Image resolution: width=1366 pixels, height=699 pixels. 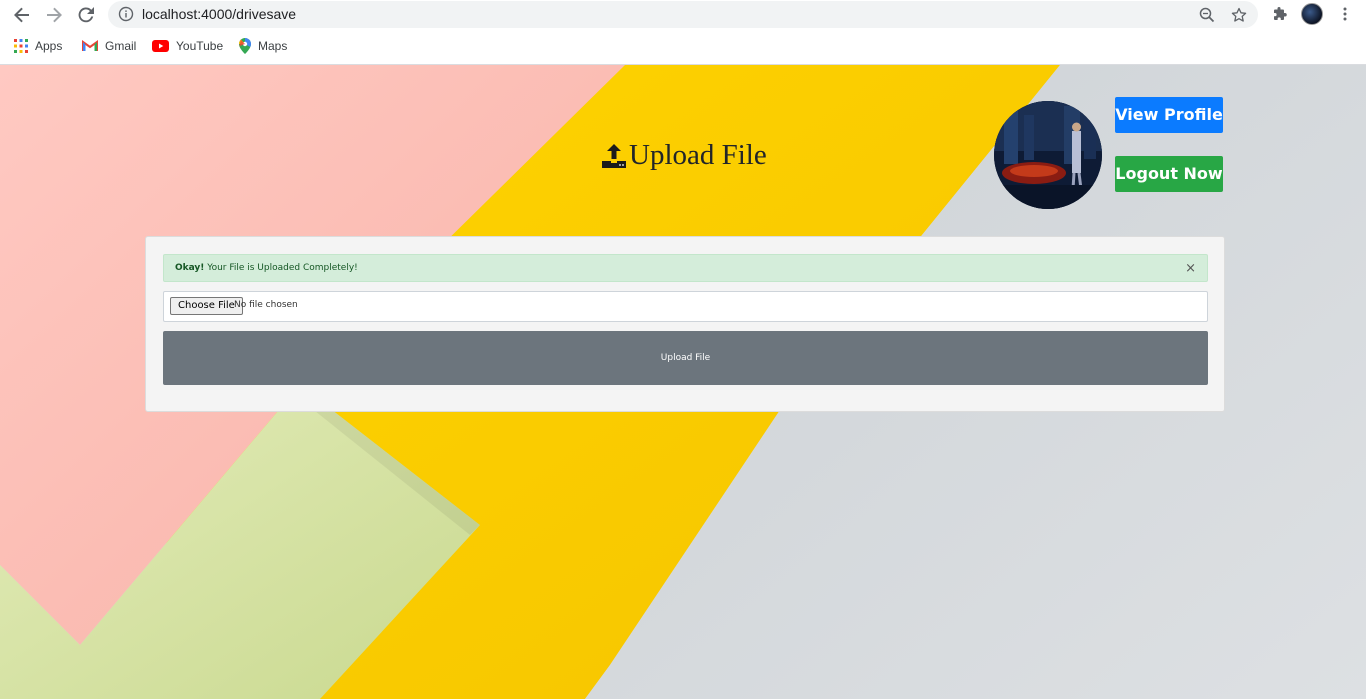 What do you see at coordinates (266, 305) in the screenshot?
I see `file-status-text: No file chosen` at bounding box center [266, 305].